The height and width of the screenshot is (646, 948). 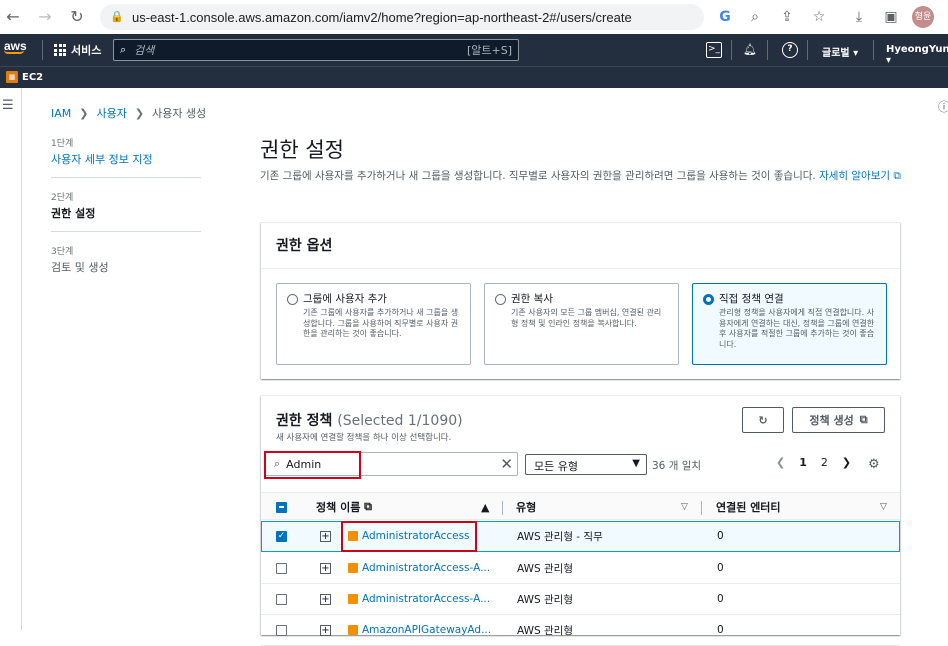 What do you see at coordinates (369, 421) in the screenshot?
I see `policies-title: 권한 정책 (Selected 1/1090)` at bounding box center [369, 421].